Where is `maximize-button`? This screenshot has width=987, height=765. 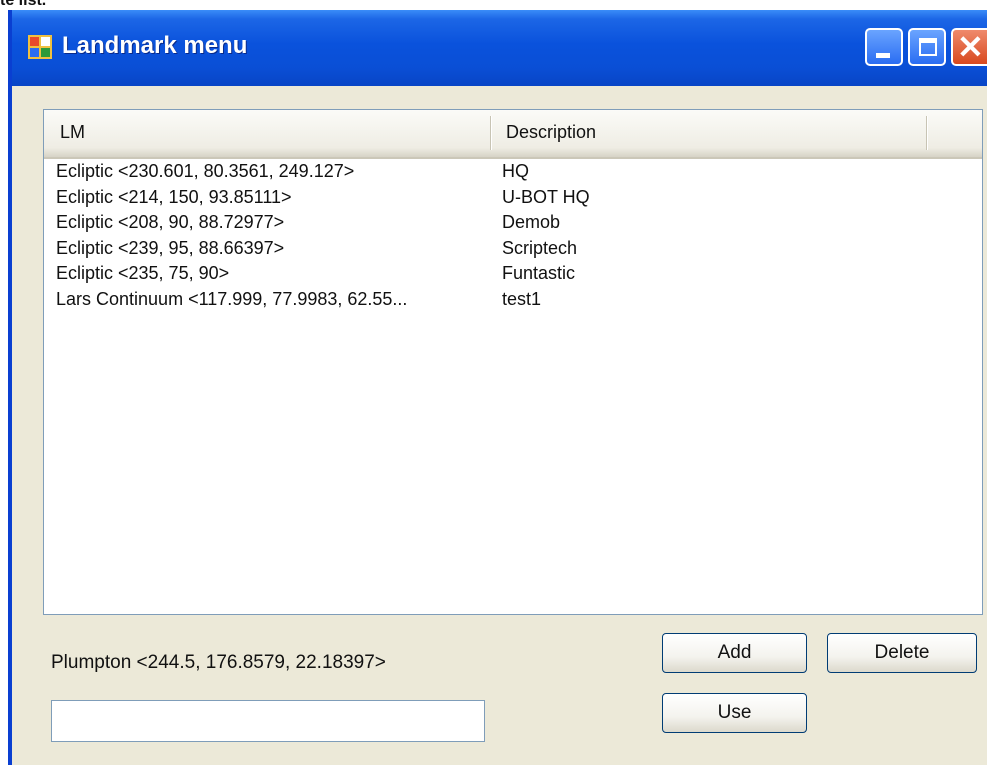 maximize-button is located at coordinates (927, 47).